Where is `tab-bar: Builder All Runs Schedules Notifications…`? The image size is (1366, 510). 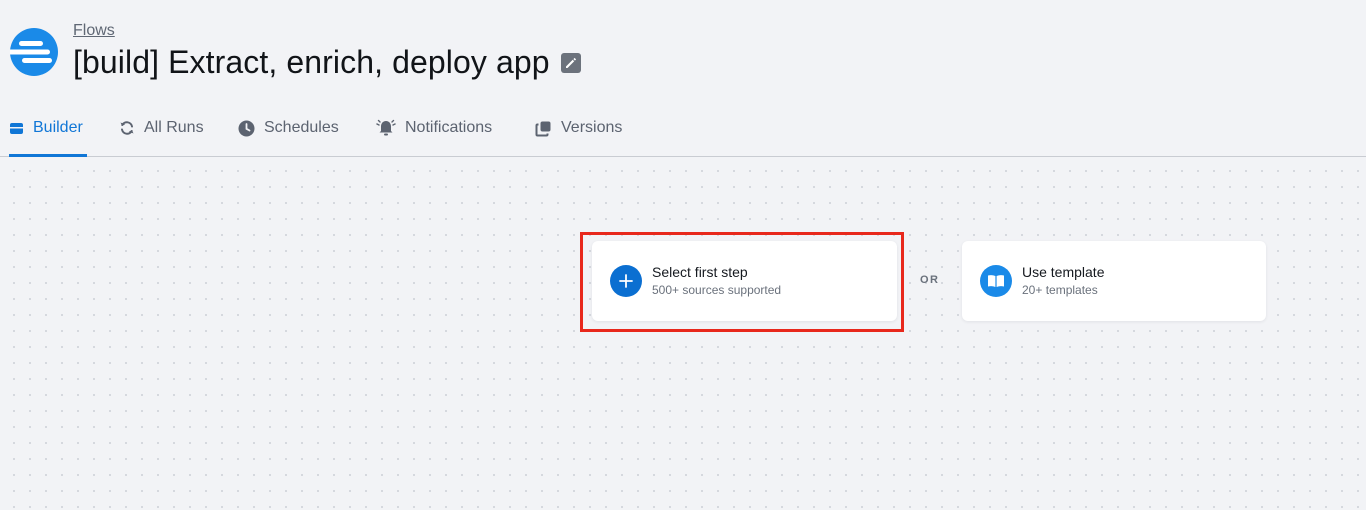
tab-bar: Builder All Runs Schedules Notifications… is located at coordinates (683, 128).